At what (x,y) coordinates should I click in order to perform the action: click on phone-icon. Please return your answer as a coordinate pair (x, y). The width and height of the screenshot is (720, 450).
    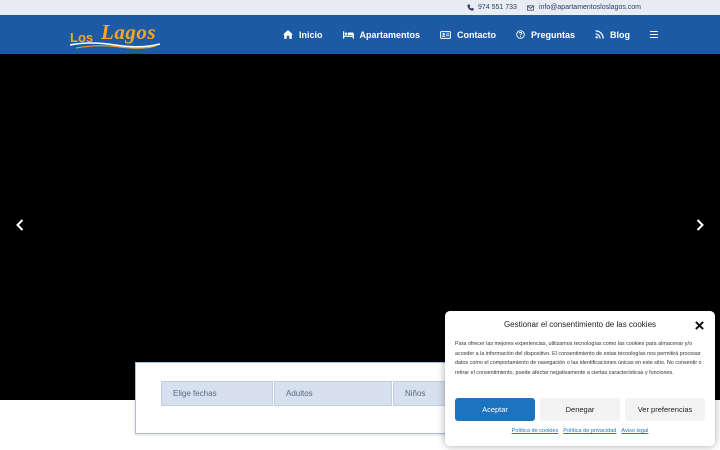
    Looking at the image, I should click on (470, 8).